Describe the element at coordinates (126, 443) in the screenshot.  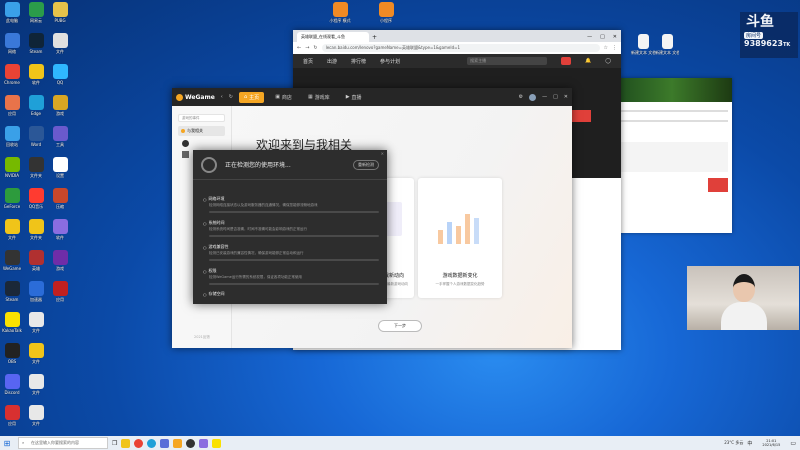
I see `taskbar-app-explorer` at that location.